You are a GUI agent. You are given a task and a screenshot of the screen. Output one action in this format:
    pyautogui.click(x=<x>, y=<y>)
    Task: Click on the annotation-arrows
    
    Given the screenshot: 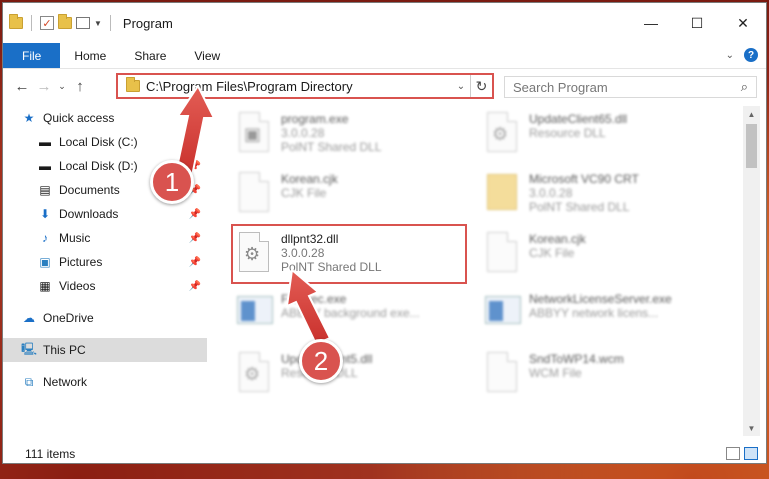 What is the action you would take?
    pyautogui.click(x=253, y=215)
    